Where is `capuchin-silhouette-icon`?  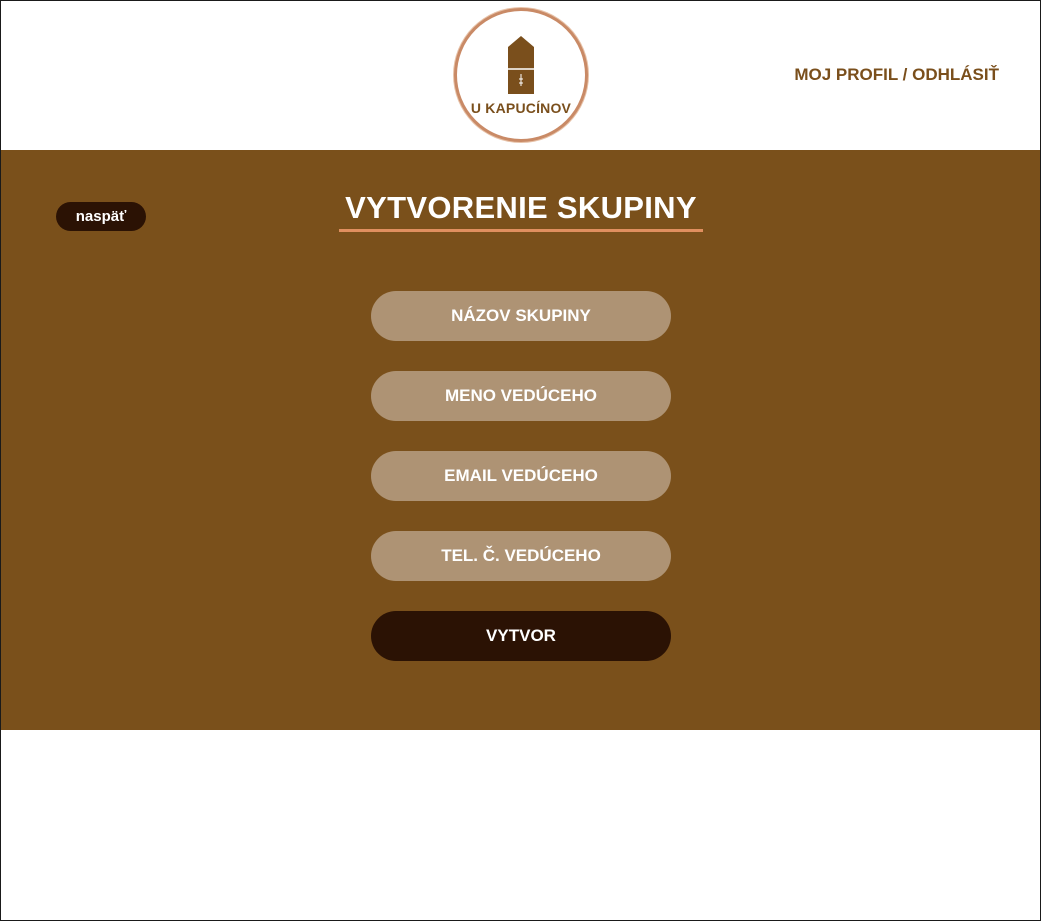 capuchin-silhouette-icon is located at coordinates (521, 65).